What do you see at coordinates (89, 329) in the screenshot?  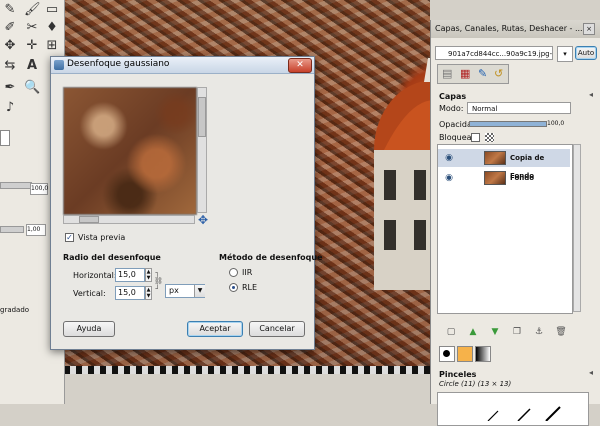 I see `help-button: Ayuda` at bounding box center [89, 329].